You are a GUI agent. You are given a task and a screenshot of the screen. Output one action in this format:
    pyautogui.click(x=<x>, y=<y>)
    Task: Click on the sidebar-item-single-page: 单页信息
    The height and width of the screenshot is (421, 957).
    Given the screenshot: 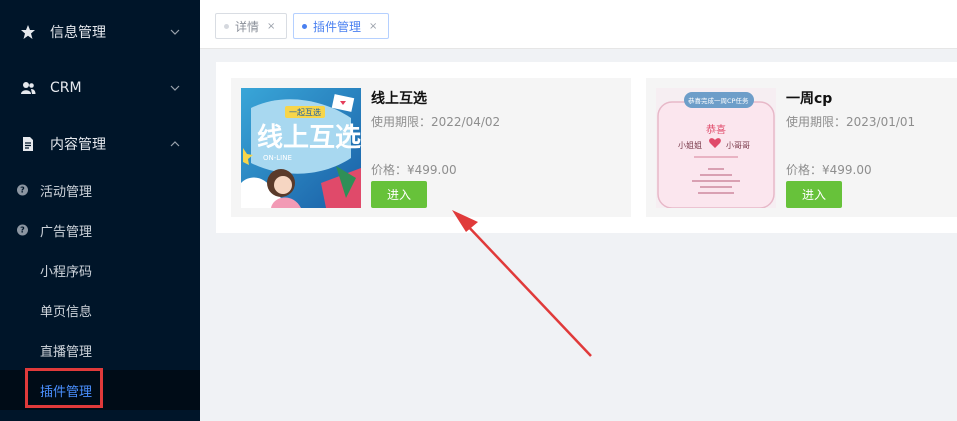 What is the action you would take?
    pyautogui.click(x=100, y=310)
    